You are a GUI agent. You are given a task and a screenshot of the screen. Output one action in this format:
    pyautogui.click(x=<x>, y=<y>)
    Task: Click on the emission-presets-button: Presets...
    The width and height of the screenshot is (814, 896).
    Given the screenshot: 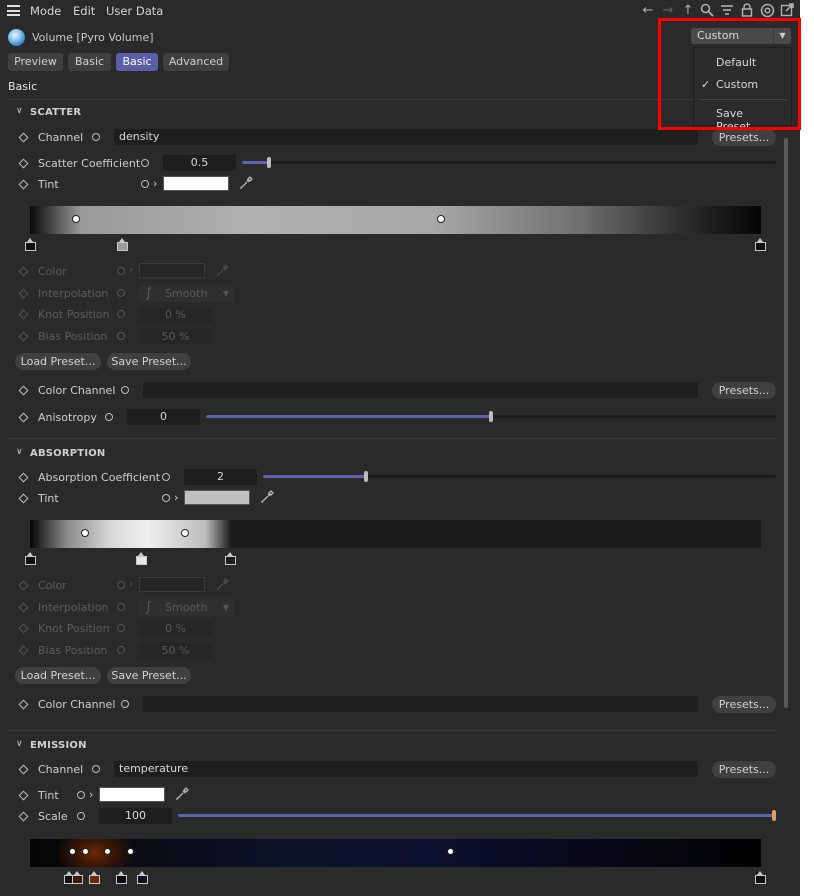 What is the action you would take?
    pyautogui.click(x=744, y=769)
    